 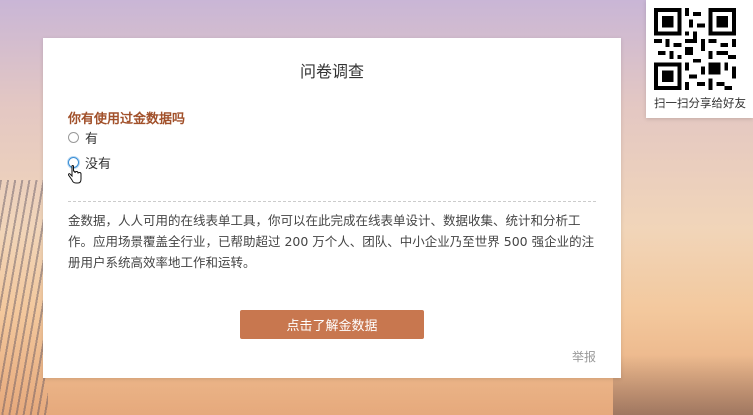 What do you see at coordinates (331, 71) in the screenshot?
I see `survey-title: 问卷调查` at bounding box center [331, 71].